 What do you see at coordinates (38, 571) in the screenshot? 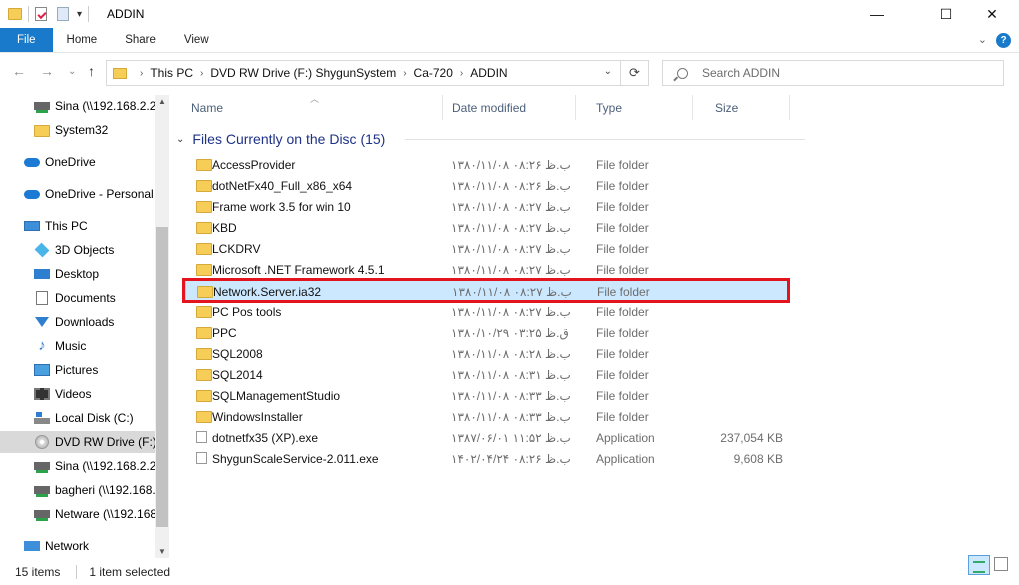
I see `item-count: 15 items` at bounding box center [38, 571].